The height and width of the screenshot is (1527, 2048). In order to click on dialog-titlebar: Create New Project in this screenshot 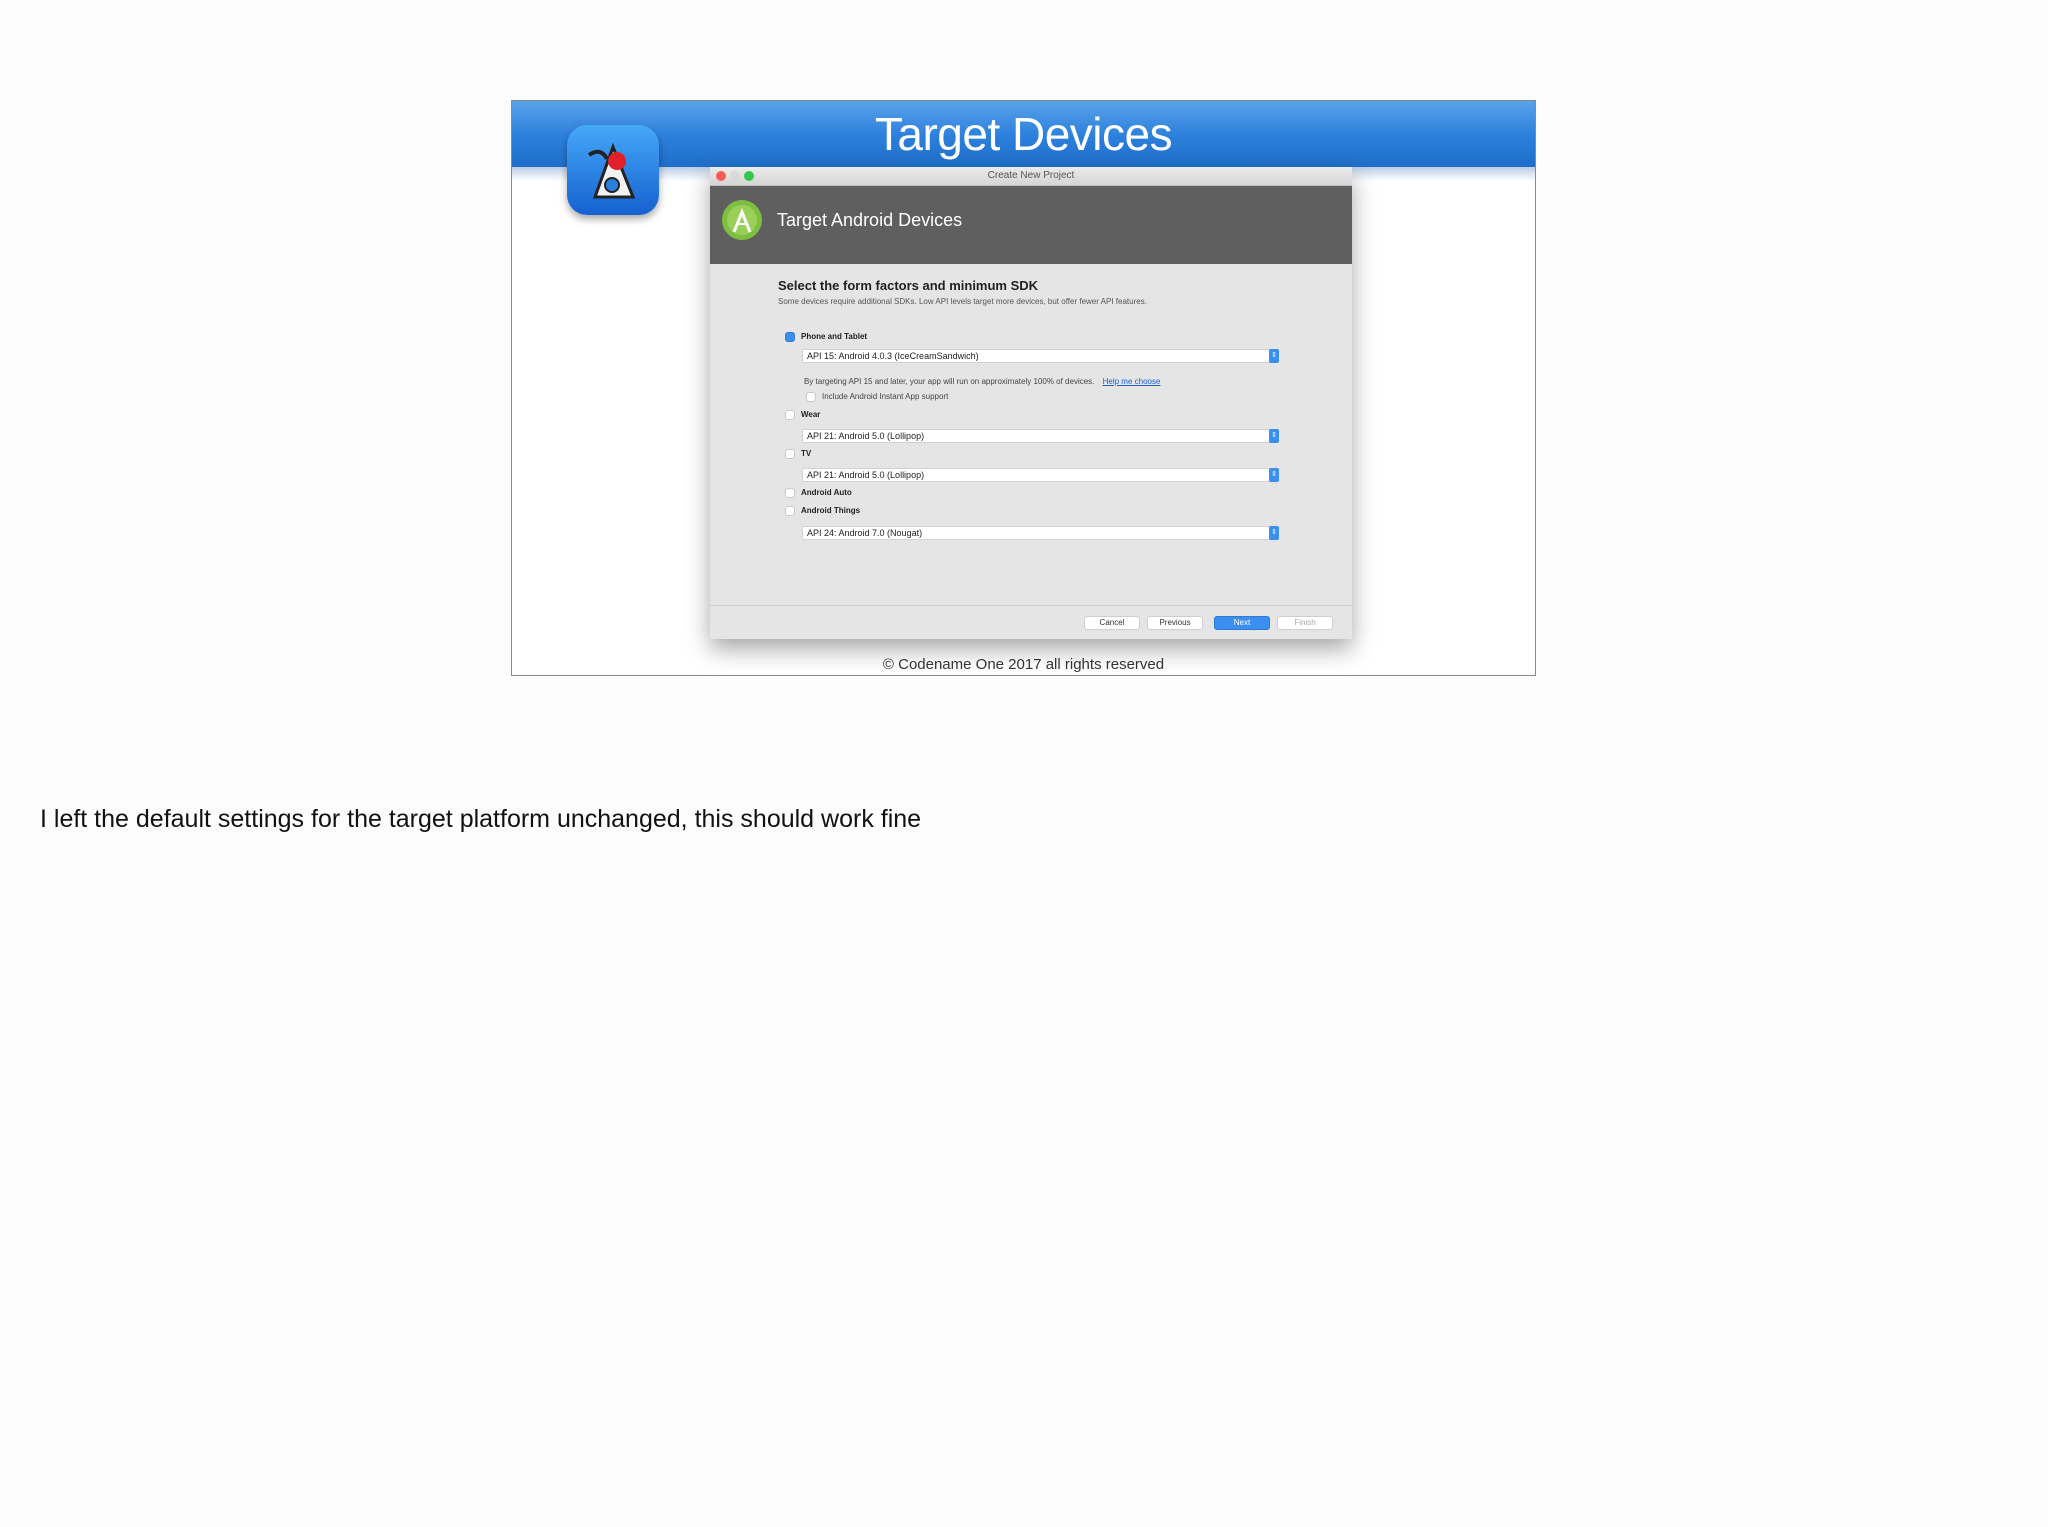, I will do `click(1031, 176)`.